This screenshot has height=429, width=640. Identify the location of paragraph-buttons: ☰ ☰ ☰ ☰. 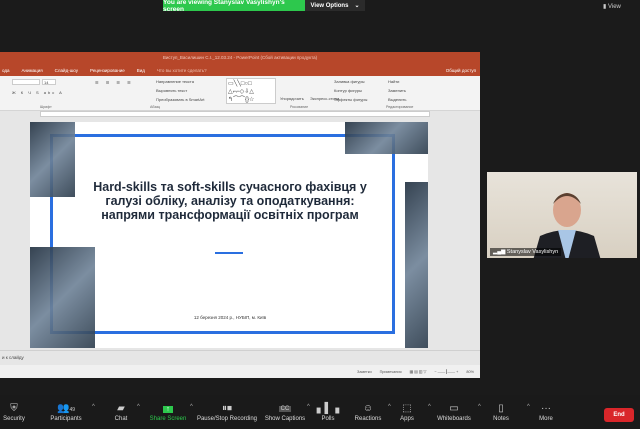
(114, 82).